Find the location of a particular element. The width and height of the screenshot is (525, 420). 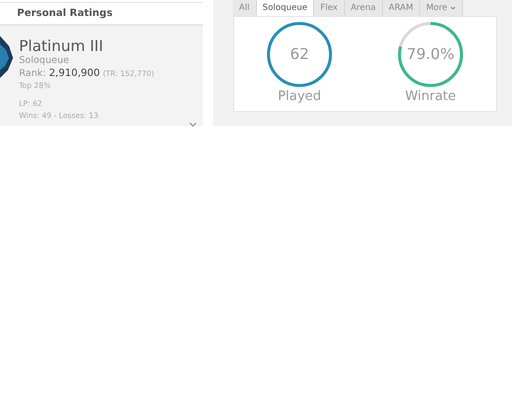

stat-label: Played is located at coordinates (300, 97).